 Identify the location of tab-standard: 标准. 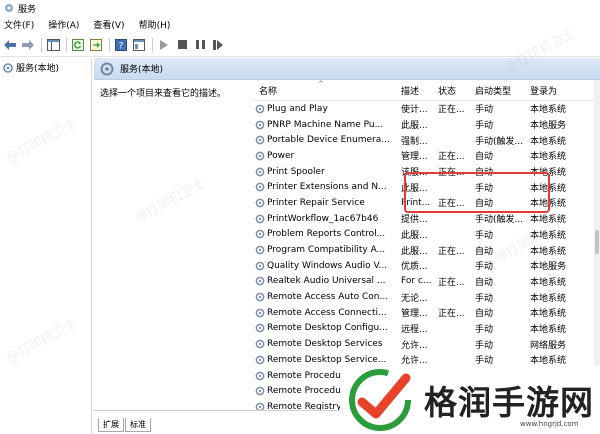
(138, 425).